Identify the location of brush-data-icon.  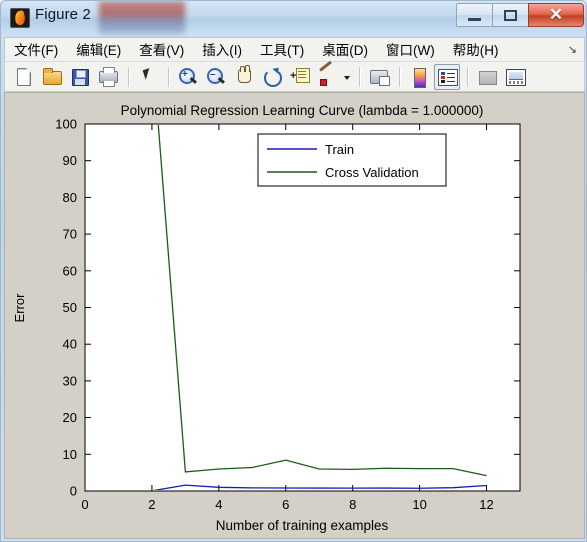
(328, 75).